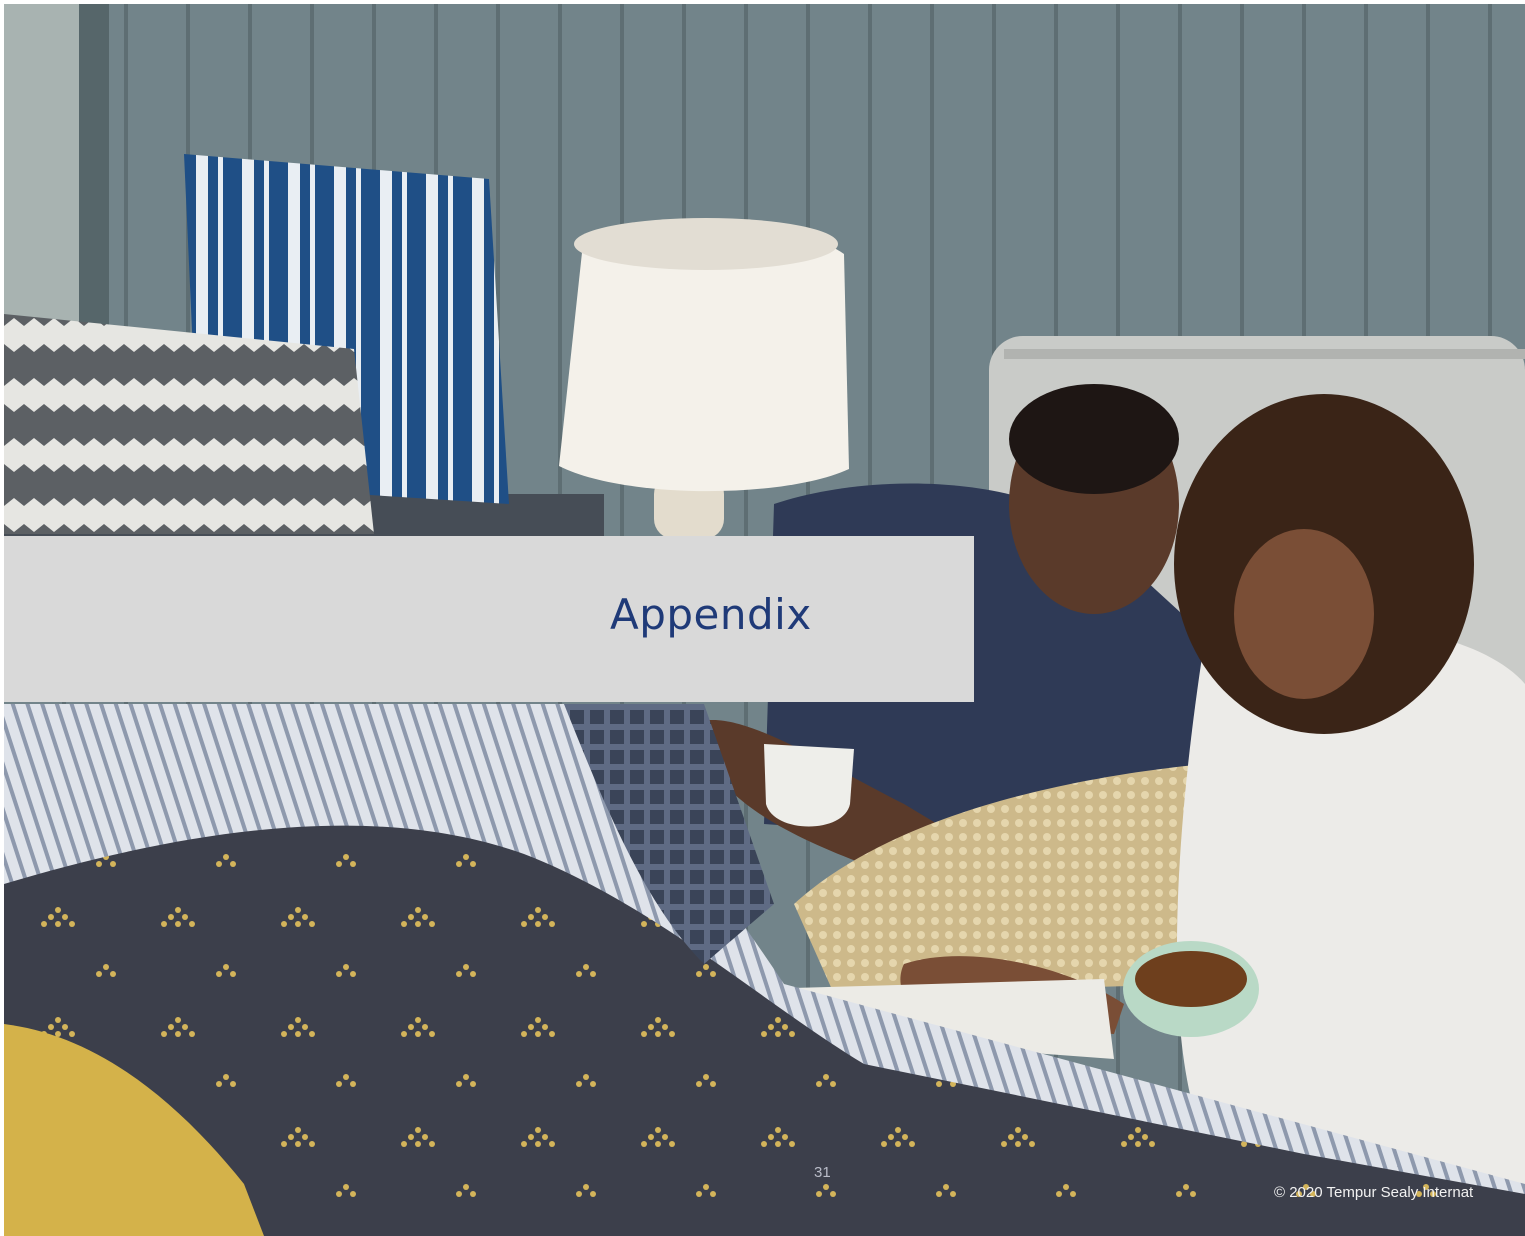  I want to click on page-number: 31, so click(822, 1172).